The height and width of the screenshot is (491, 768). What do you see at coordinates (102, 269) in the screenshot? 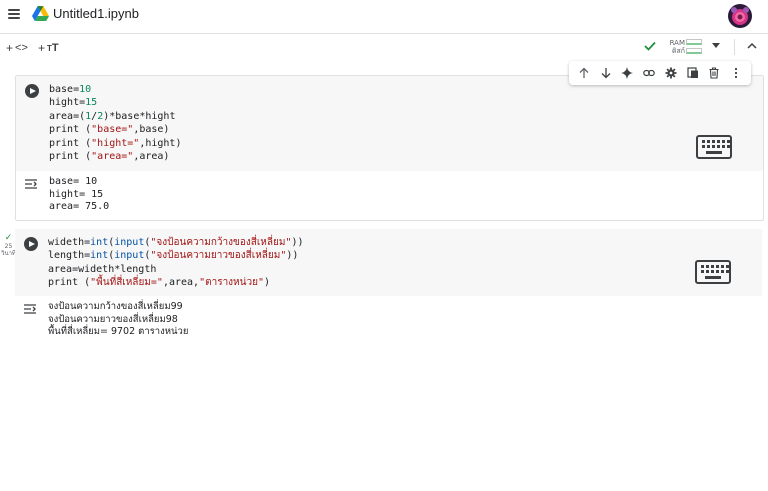
I see `code-line: area=wideth*length` at bounding box center [102, 269].